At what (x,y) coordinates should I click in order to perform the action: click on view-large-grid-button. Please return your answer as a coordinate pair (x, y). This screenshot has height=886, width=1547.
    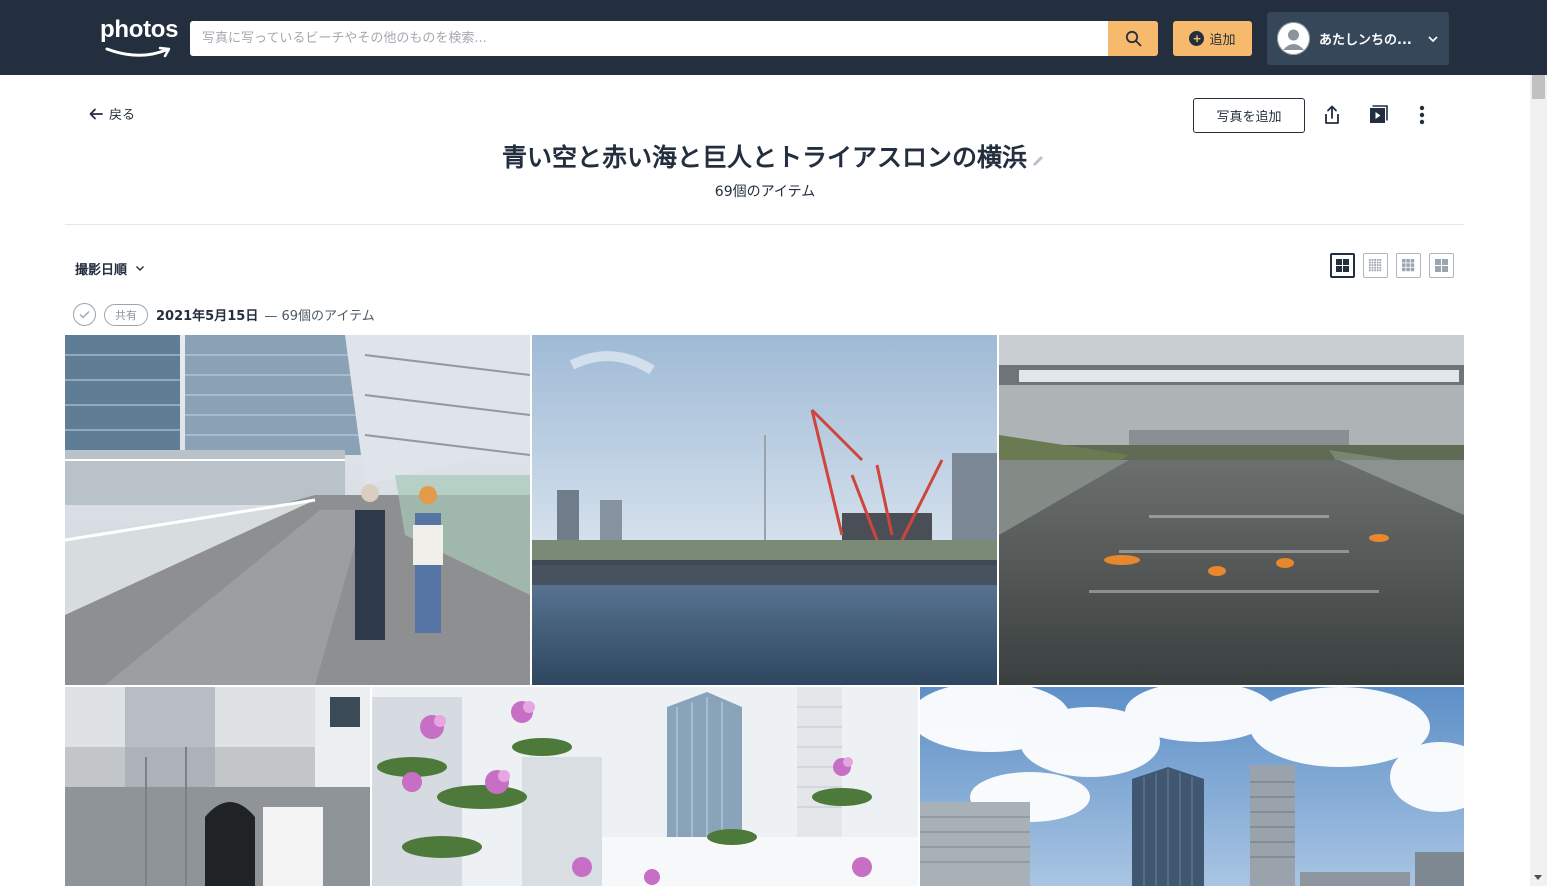
    Looking at the image, I should click on (1342, 265).